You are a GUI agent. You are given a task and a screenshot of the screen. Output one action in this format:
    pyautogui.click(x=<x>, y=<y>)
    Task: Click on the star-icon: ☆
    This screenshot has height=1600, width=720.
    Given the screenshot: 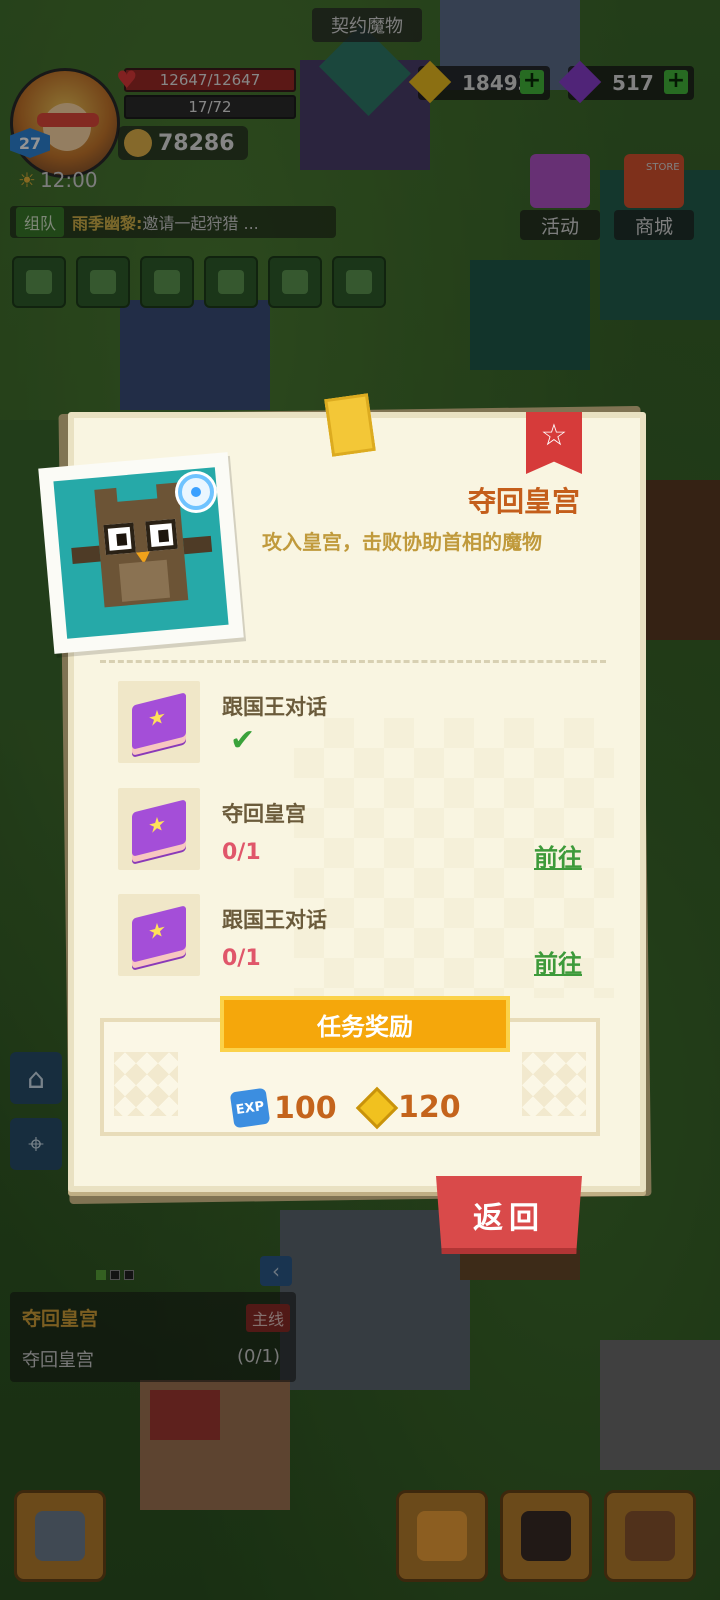 What is the action you would take?
    pyautogui.click(x=554, y=435)
    